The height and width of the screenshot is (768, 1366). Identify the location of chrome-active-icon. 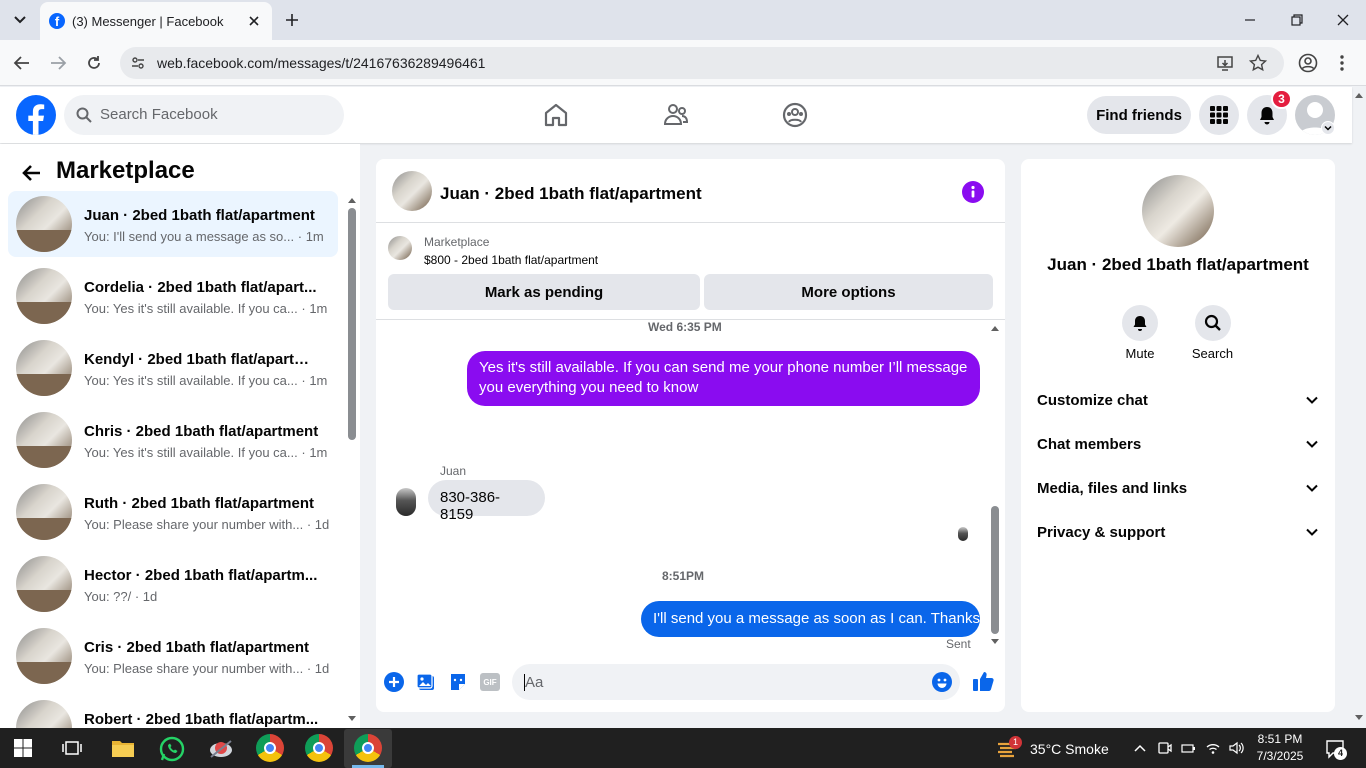
(368, 748).